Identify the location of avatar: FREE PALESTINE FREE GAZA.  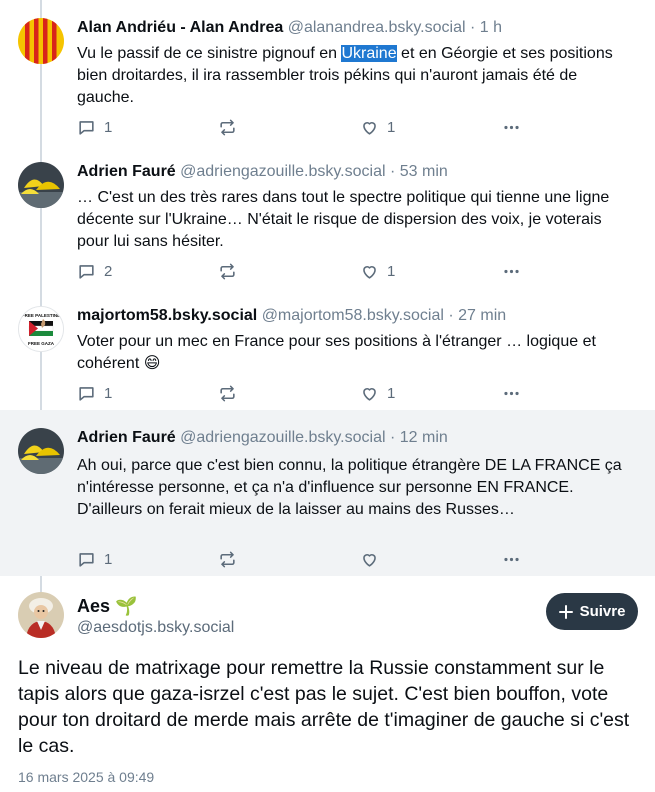
(41, 329).